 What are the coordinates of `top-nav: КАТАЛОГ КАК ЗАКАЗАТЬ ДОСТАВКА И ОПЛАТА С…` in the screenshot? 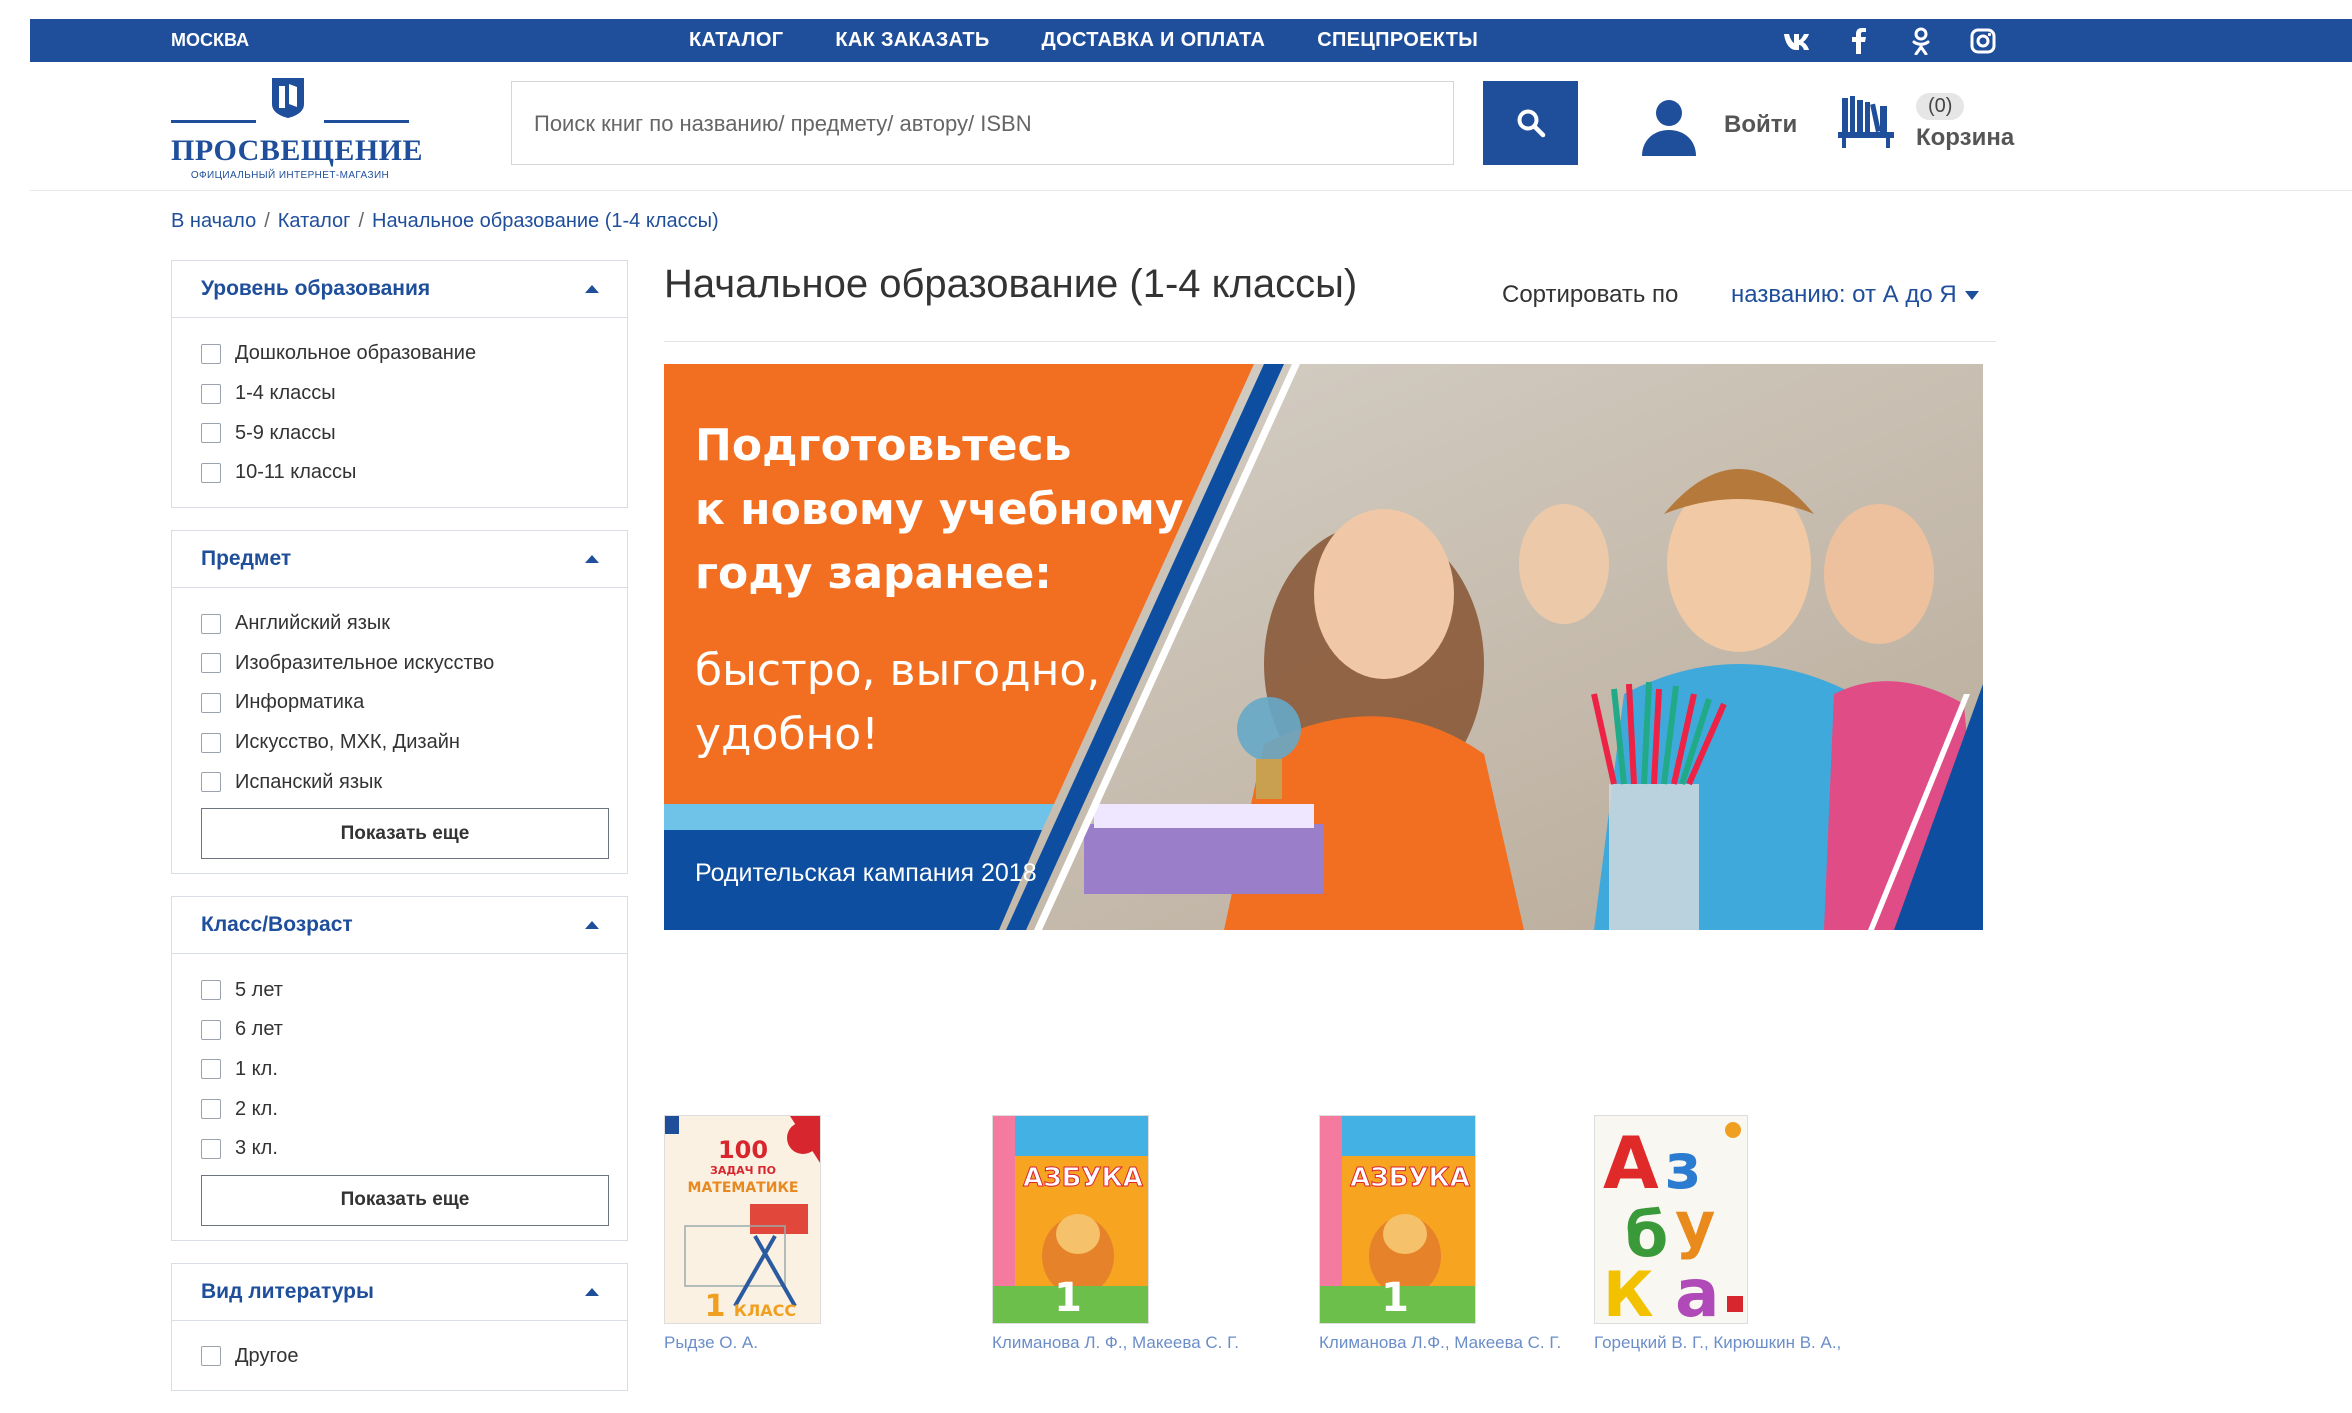 It's located at (1083, 40).